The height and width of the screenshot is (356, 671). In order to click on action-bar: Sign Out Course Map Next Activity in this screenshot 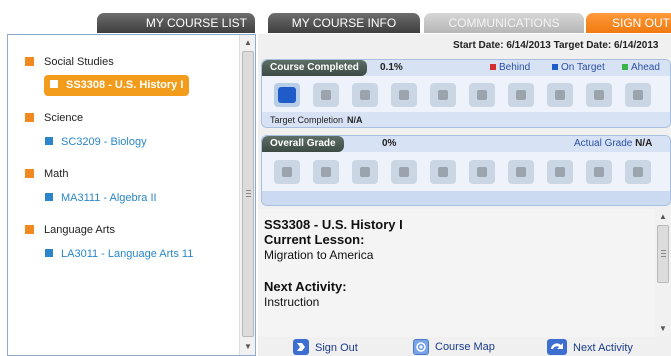, I will do `click(464, 346)`.